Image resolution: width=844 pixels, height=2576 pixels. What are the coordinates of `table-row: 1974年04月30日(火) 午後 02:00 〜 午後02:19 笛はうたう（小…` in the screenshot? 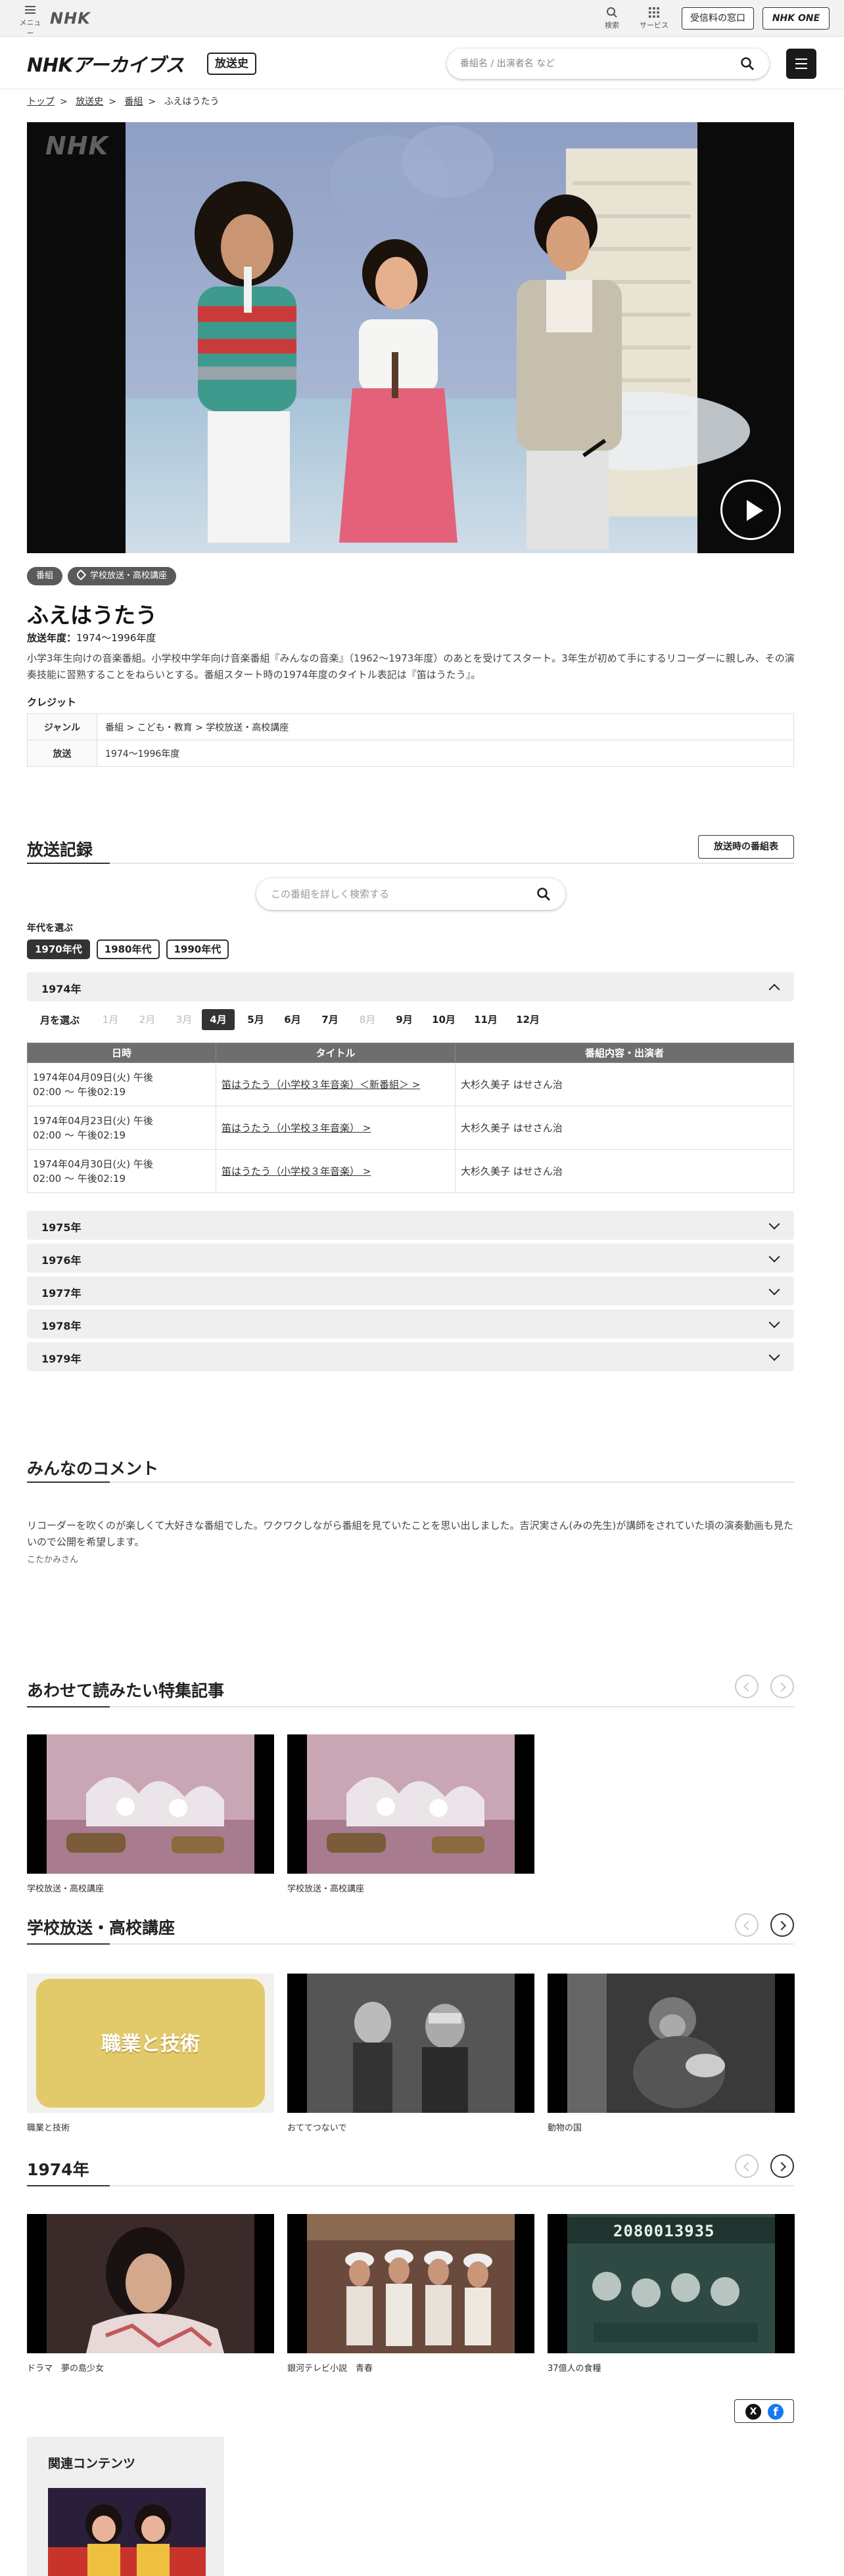 It's located at (410, 1171).